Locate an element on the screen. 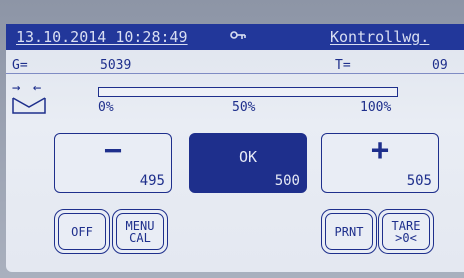 The width and height of the screenshot is (464, 278). tick-100: 100% is located at coordinates (376, 107).